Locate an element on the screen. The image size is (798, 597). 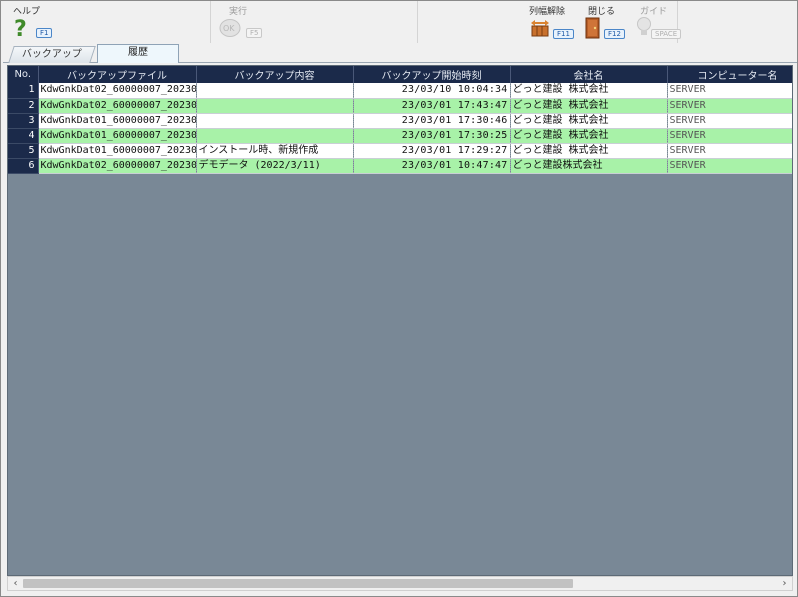
help-label: ヘルプ is located at coordinates (27, 12).